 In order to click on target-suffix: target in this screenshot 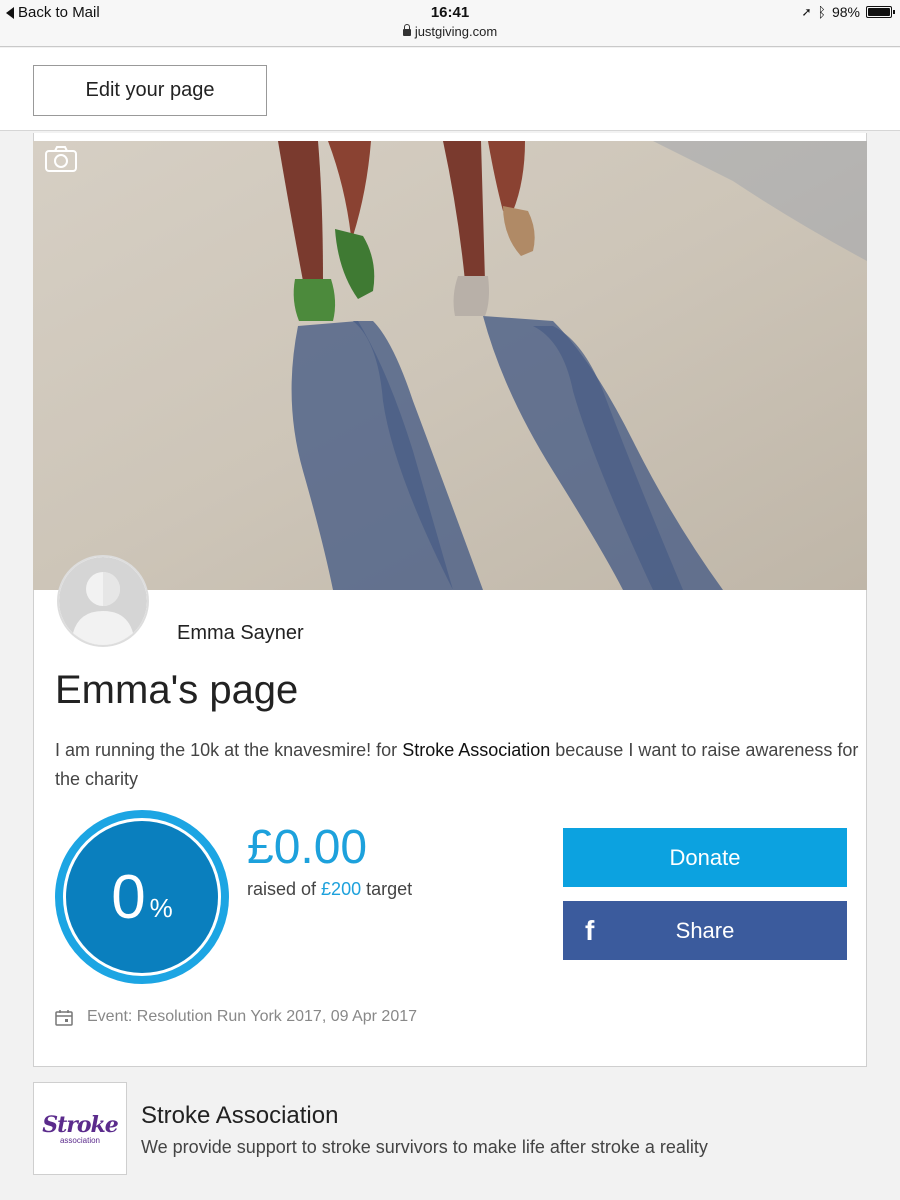, I will do `click(387, 889)`.